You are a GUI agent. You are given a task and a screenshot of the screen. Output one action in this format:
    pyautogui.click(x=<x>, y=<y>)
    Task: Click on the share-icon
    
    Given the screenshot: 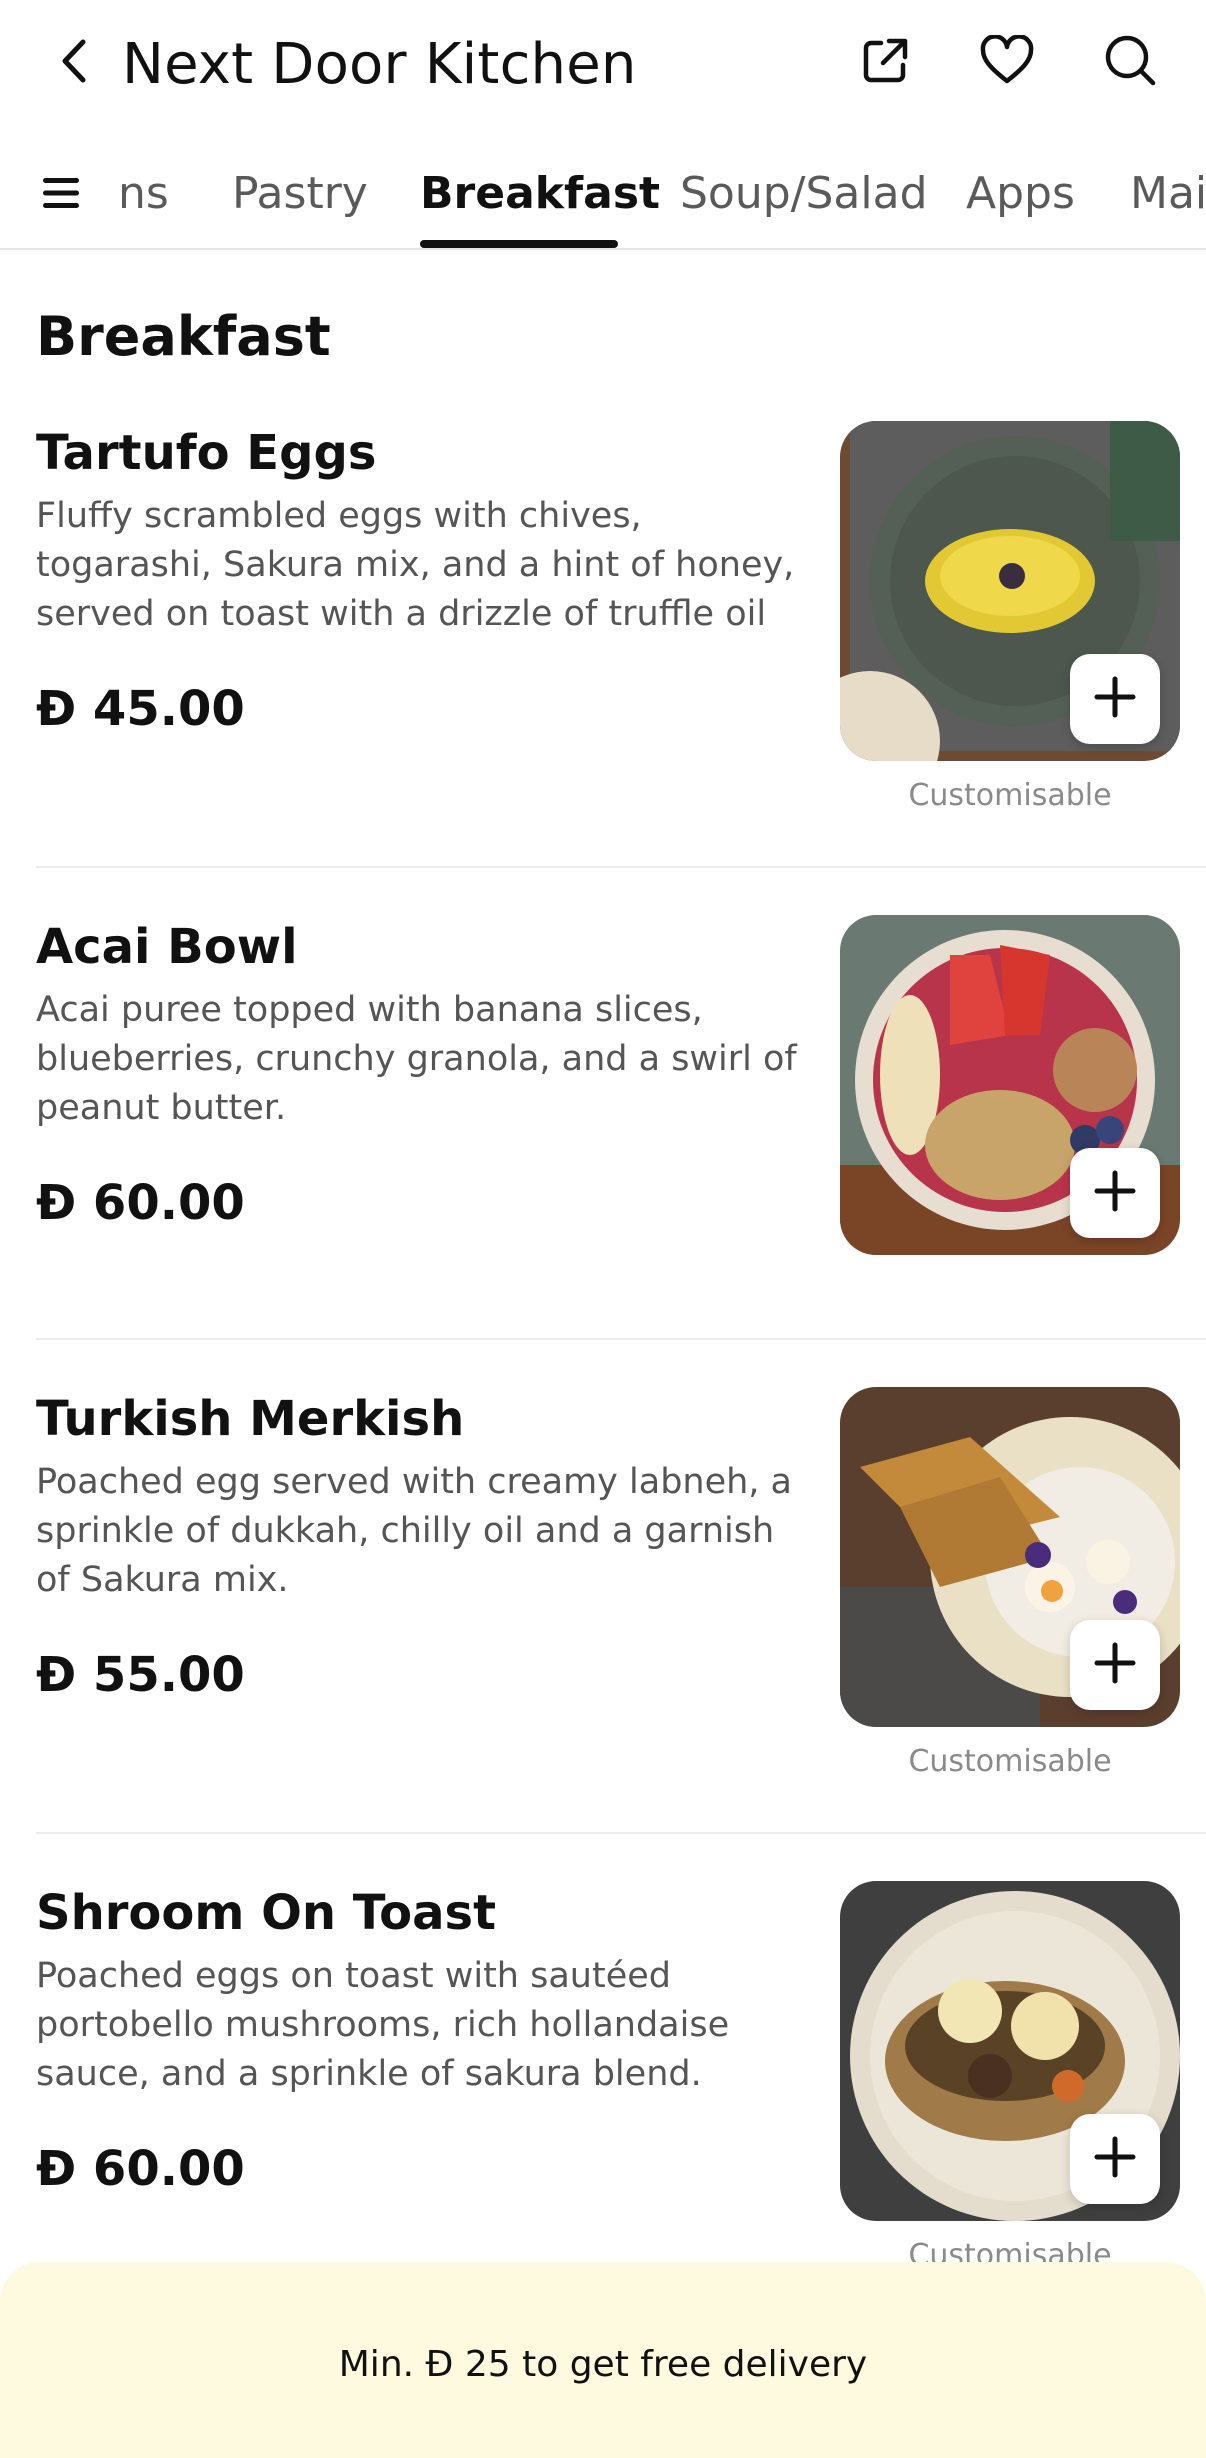 What is the action you would take?
    pyautogui.click(x=885, y=63)
    